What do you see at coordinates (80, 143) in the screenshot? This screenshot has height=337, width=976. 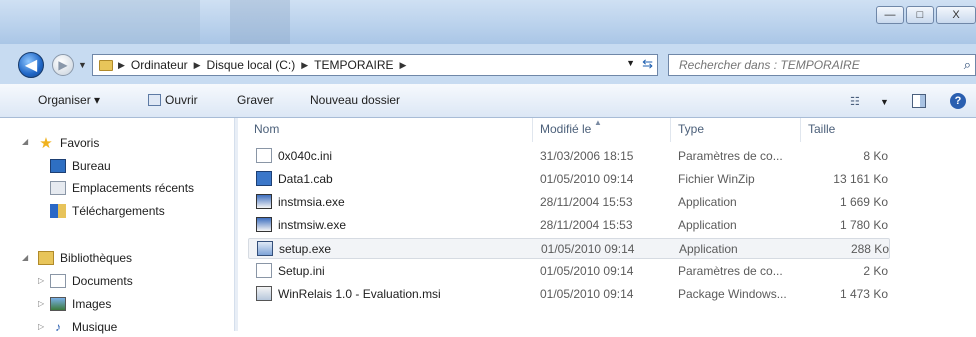 I see `sidebar-item-label: Favoris` at bounding box center [80, 143].